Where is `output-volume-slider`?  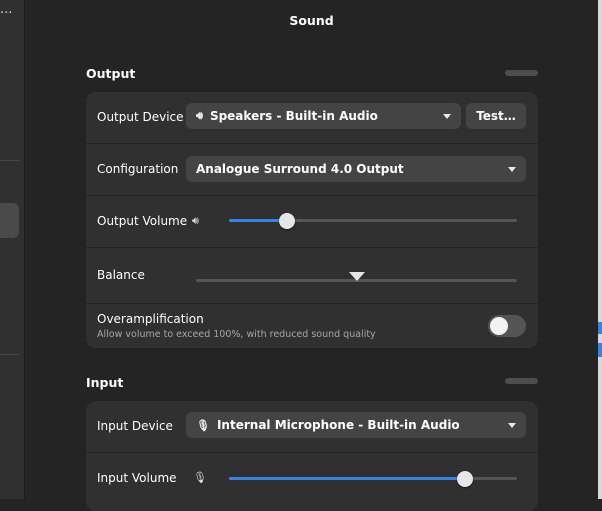
output-volume-slider is located at coordinates (373, 221).